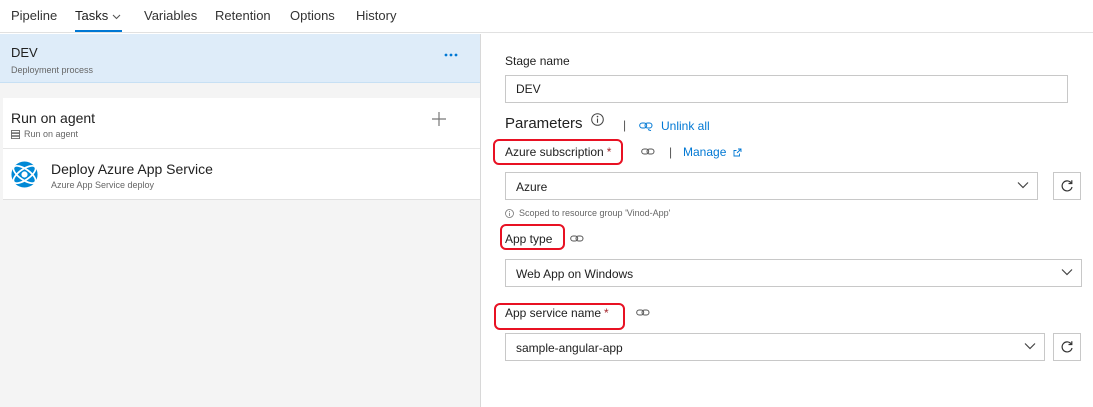 The width and height of the screenshot is (1093, 407). Describe the element at coordinates (92, 15) in the screenshot. I see `tab-tasks-label: Tasks` at that location.